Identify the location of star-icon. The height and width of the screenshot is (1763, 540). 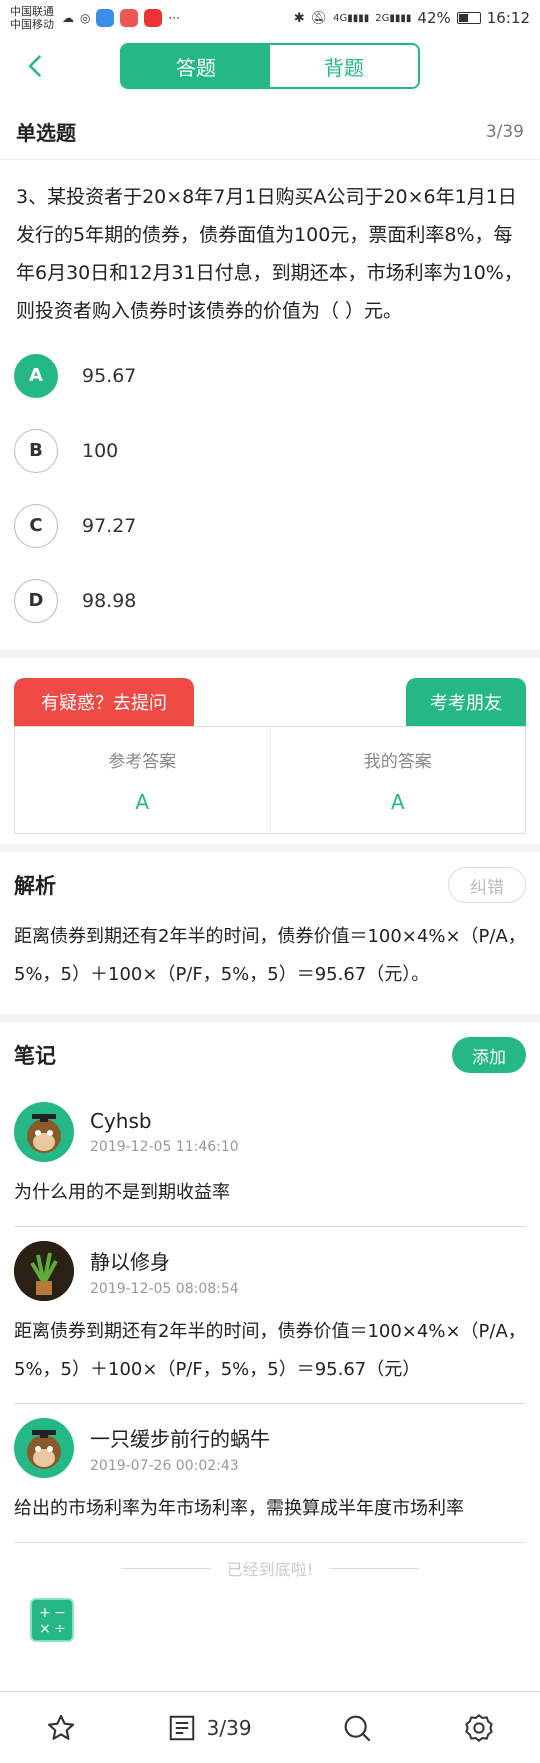
(60, 1727).